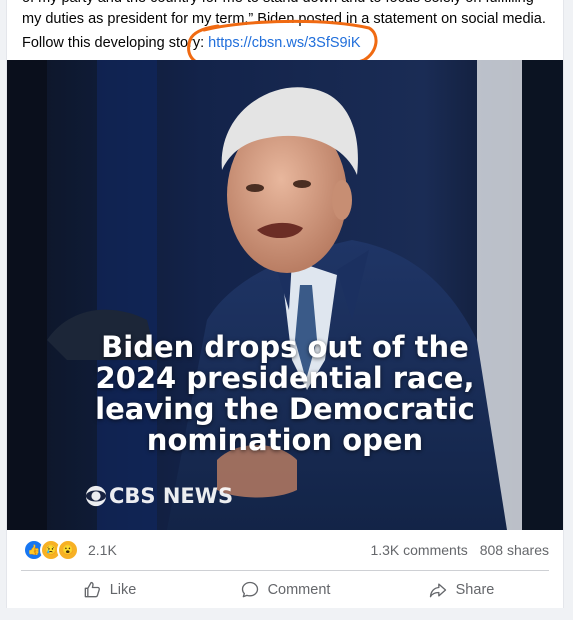 This screenshot has height=620, width=573. Describe the element at coordinates (123, 590) in the screenshot. I see `like-label: Like` at that location.